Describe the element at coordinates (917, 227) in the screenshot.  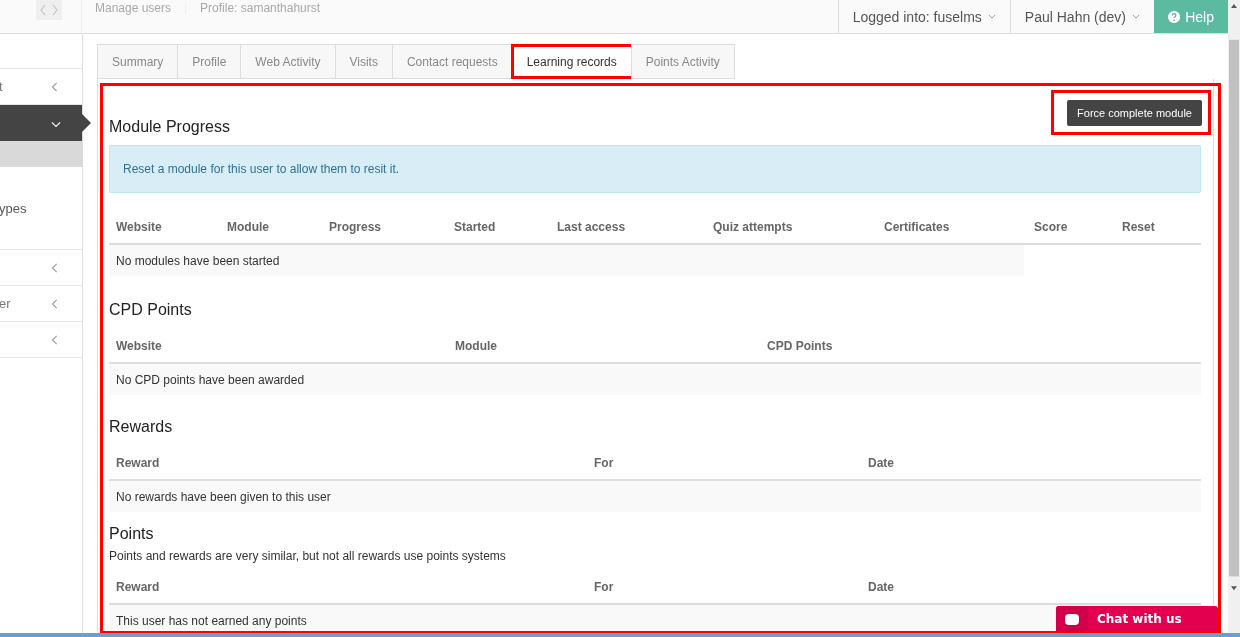
I see `column-header: Certificates` at that location.